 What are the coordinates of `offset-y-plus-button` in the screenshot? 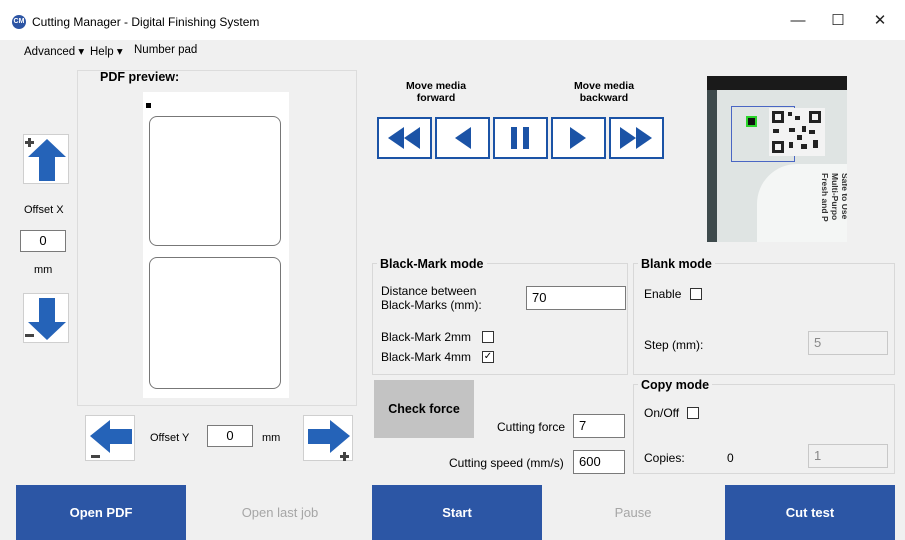 It's located at (328, 438).